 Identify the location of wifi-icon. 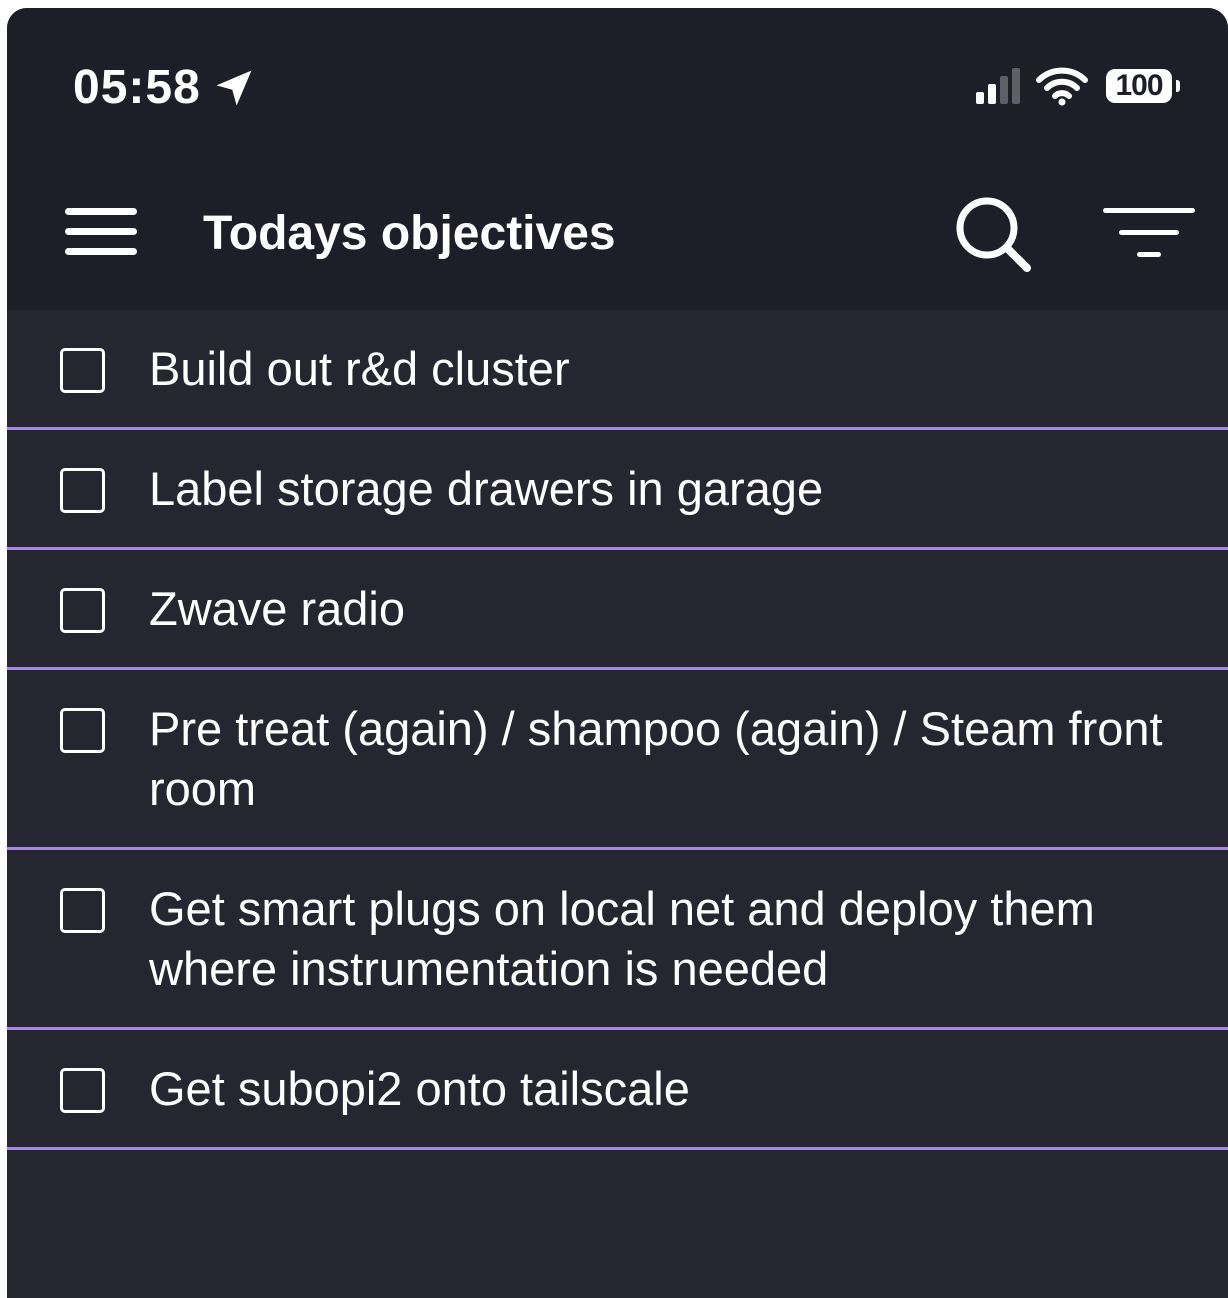
(1062, 86).